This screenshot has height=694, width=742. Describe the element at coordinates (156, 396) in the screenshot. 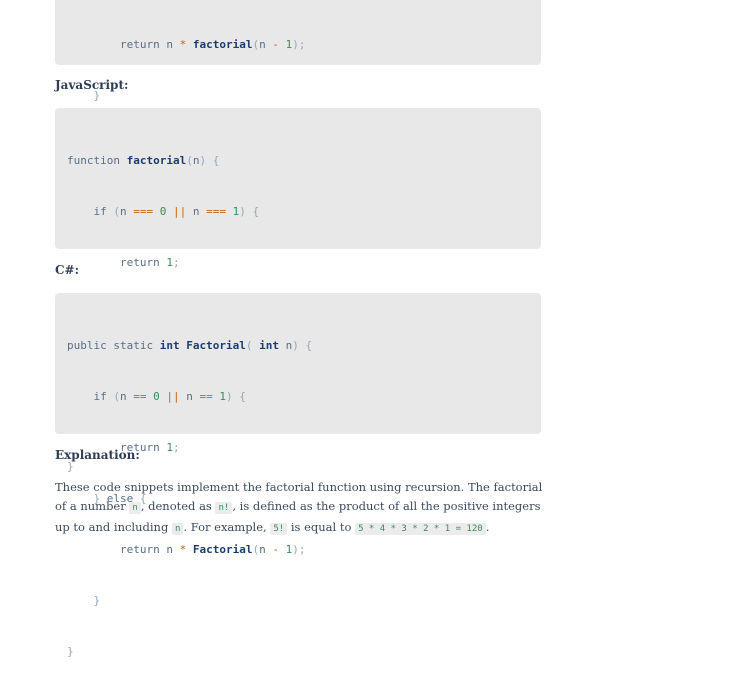

I see `code-line: if (n == 0 || n == 1) {` at that location.